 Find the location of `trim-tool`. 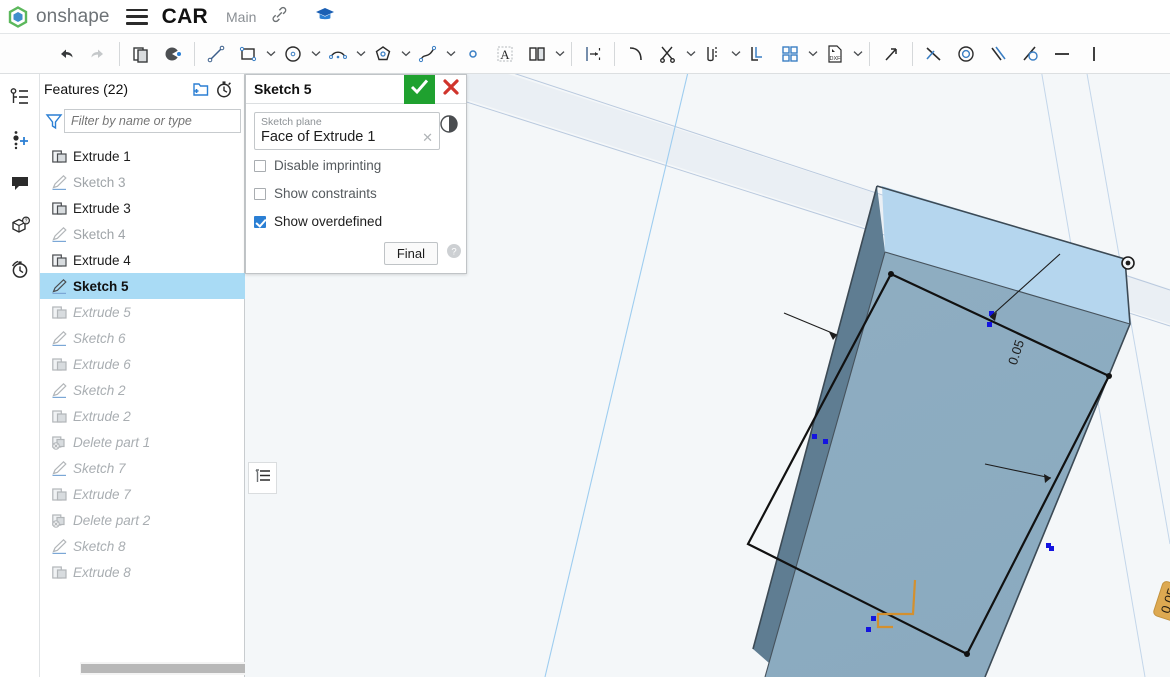

trim-tool is located at coordinates (668, 54).